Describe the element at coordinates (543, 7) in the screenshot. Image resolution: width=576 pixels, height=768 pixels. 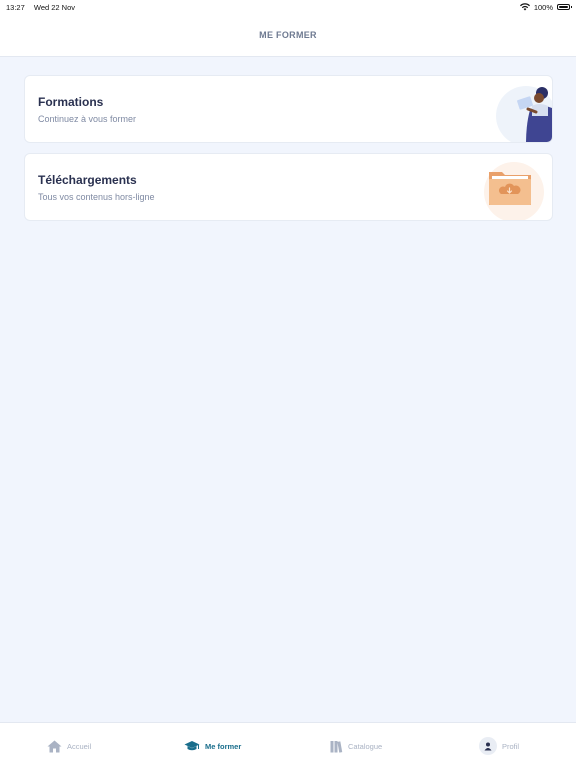
I see `battery-percent: 100%` at that location.